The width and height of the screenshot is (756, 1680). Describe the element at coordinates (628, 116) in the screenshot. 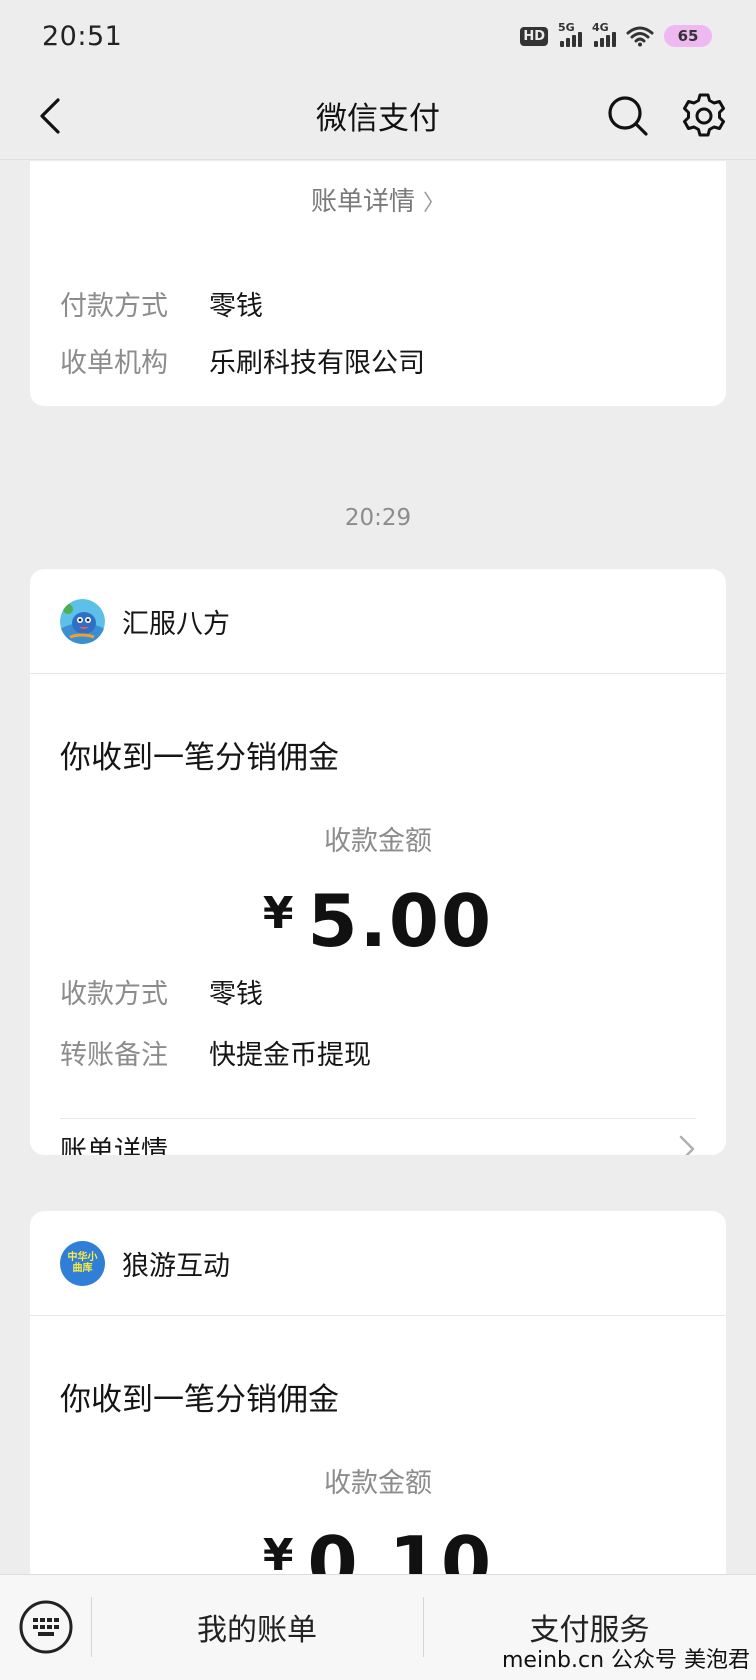

I see `search-icon` at that location.